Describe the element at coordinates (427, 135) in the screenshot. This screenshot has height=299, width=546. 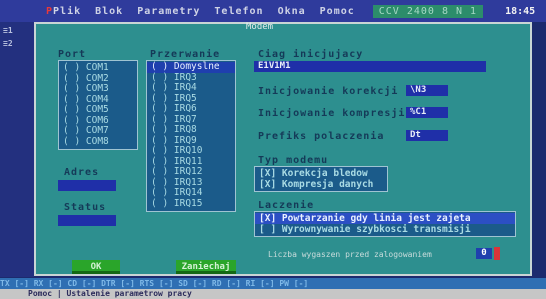
I see `prefix-field: Dt` at that location.